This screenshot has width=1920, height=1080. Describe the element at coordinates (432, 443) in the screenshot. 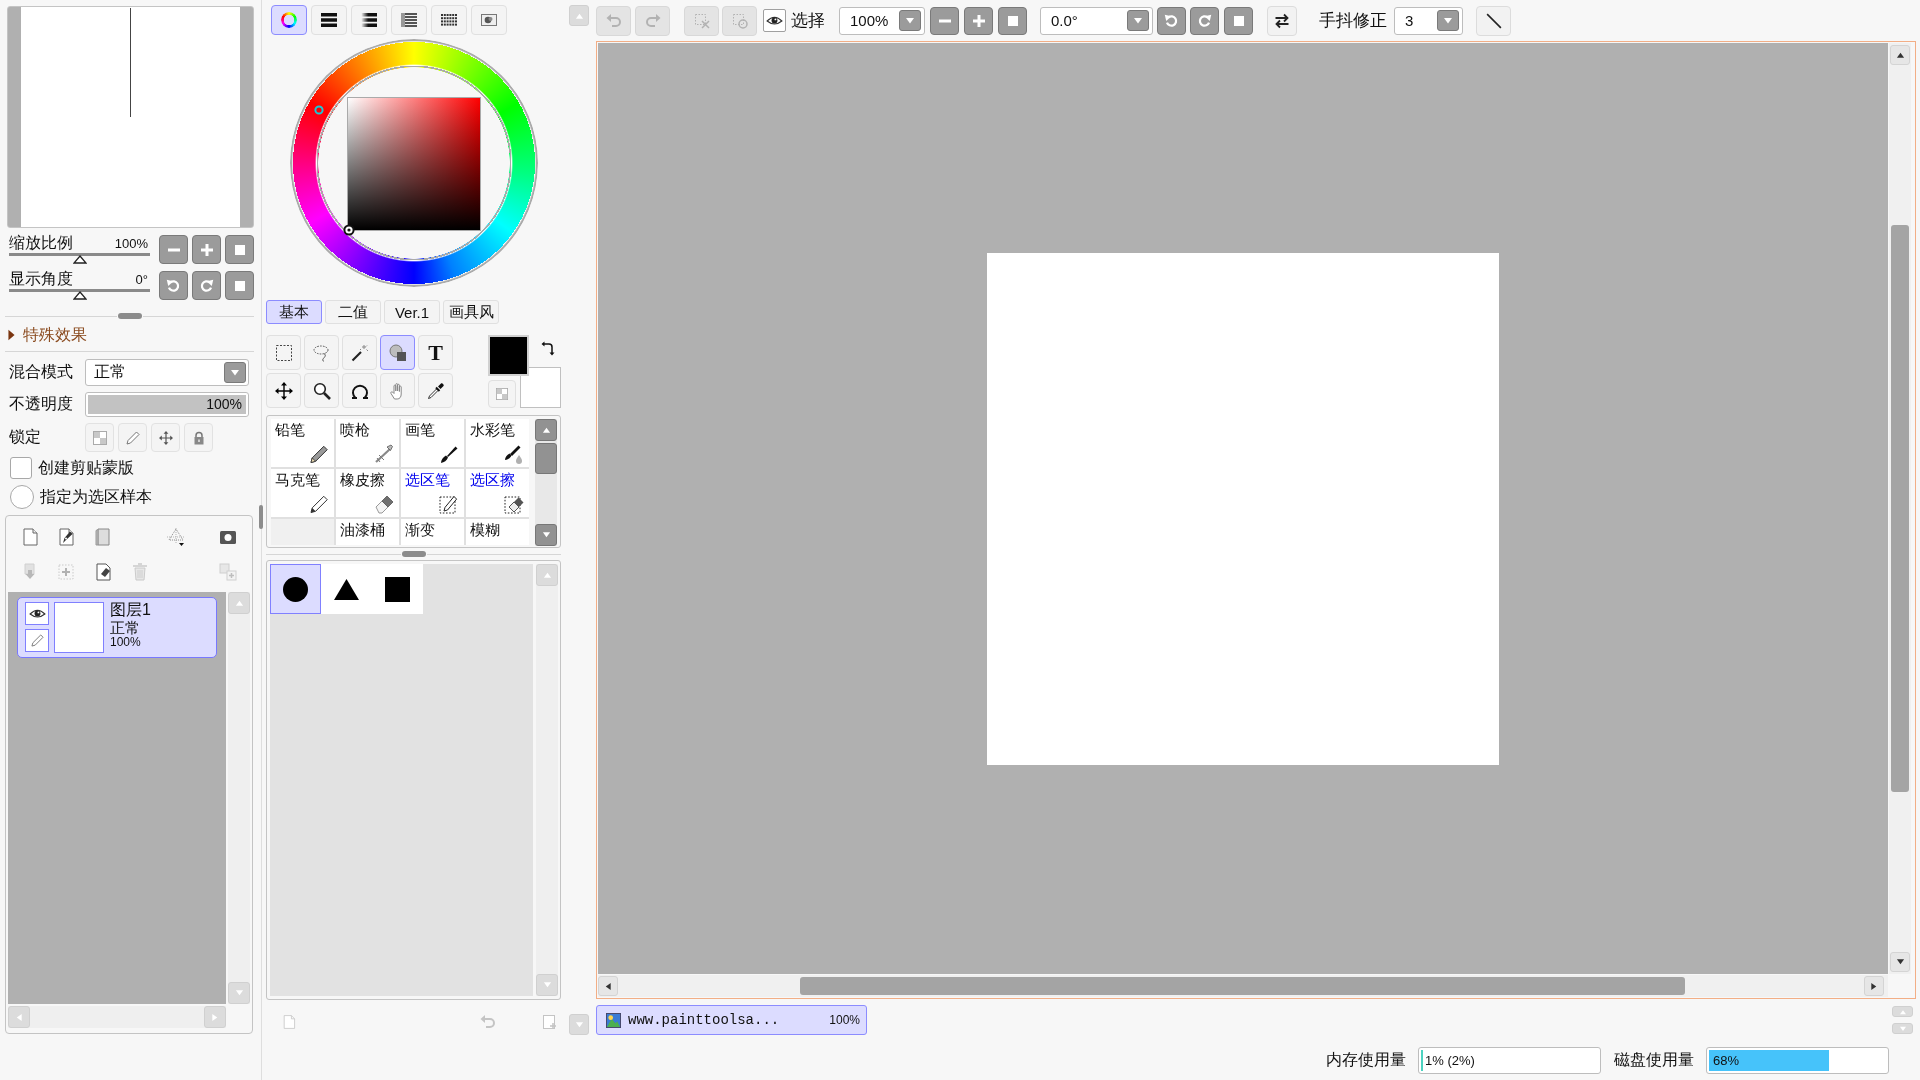

I see `brush-slot: 画笔` at that location.